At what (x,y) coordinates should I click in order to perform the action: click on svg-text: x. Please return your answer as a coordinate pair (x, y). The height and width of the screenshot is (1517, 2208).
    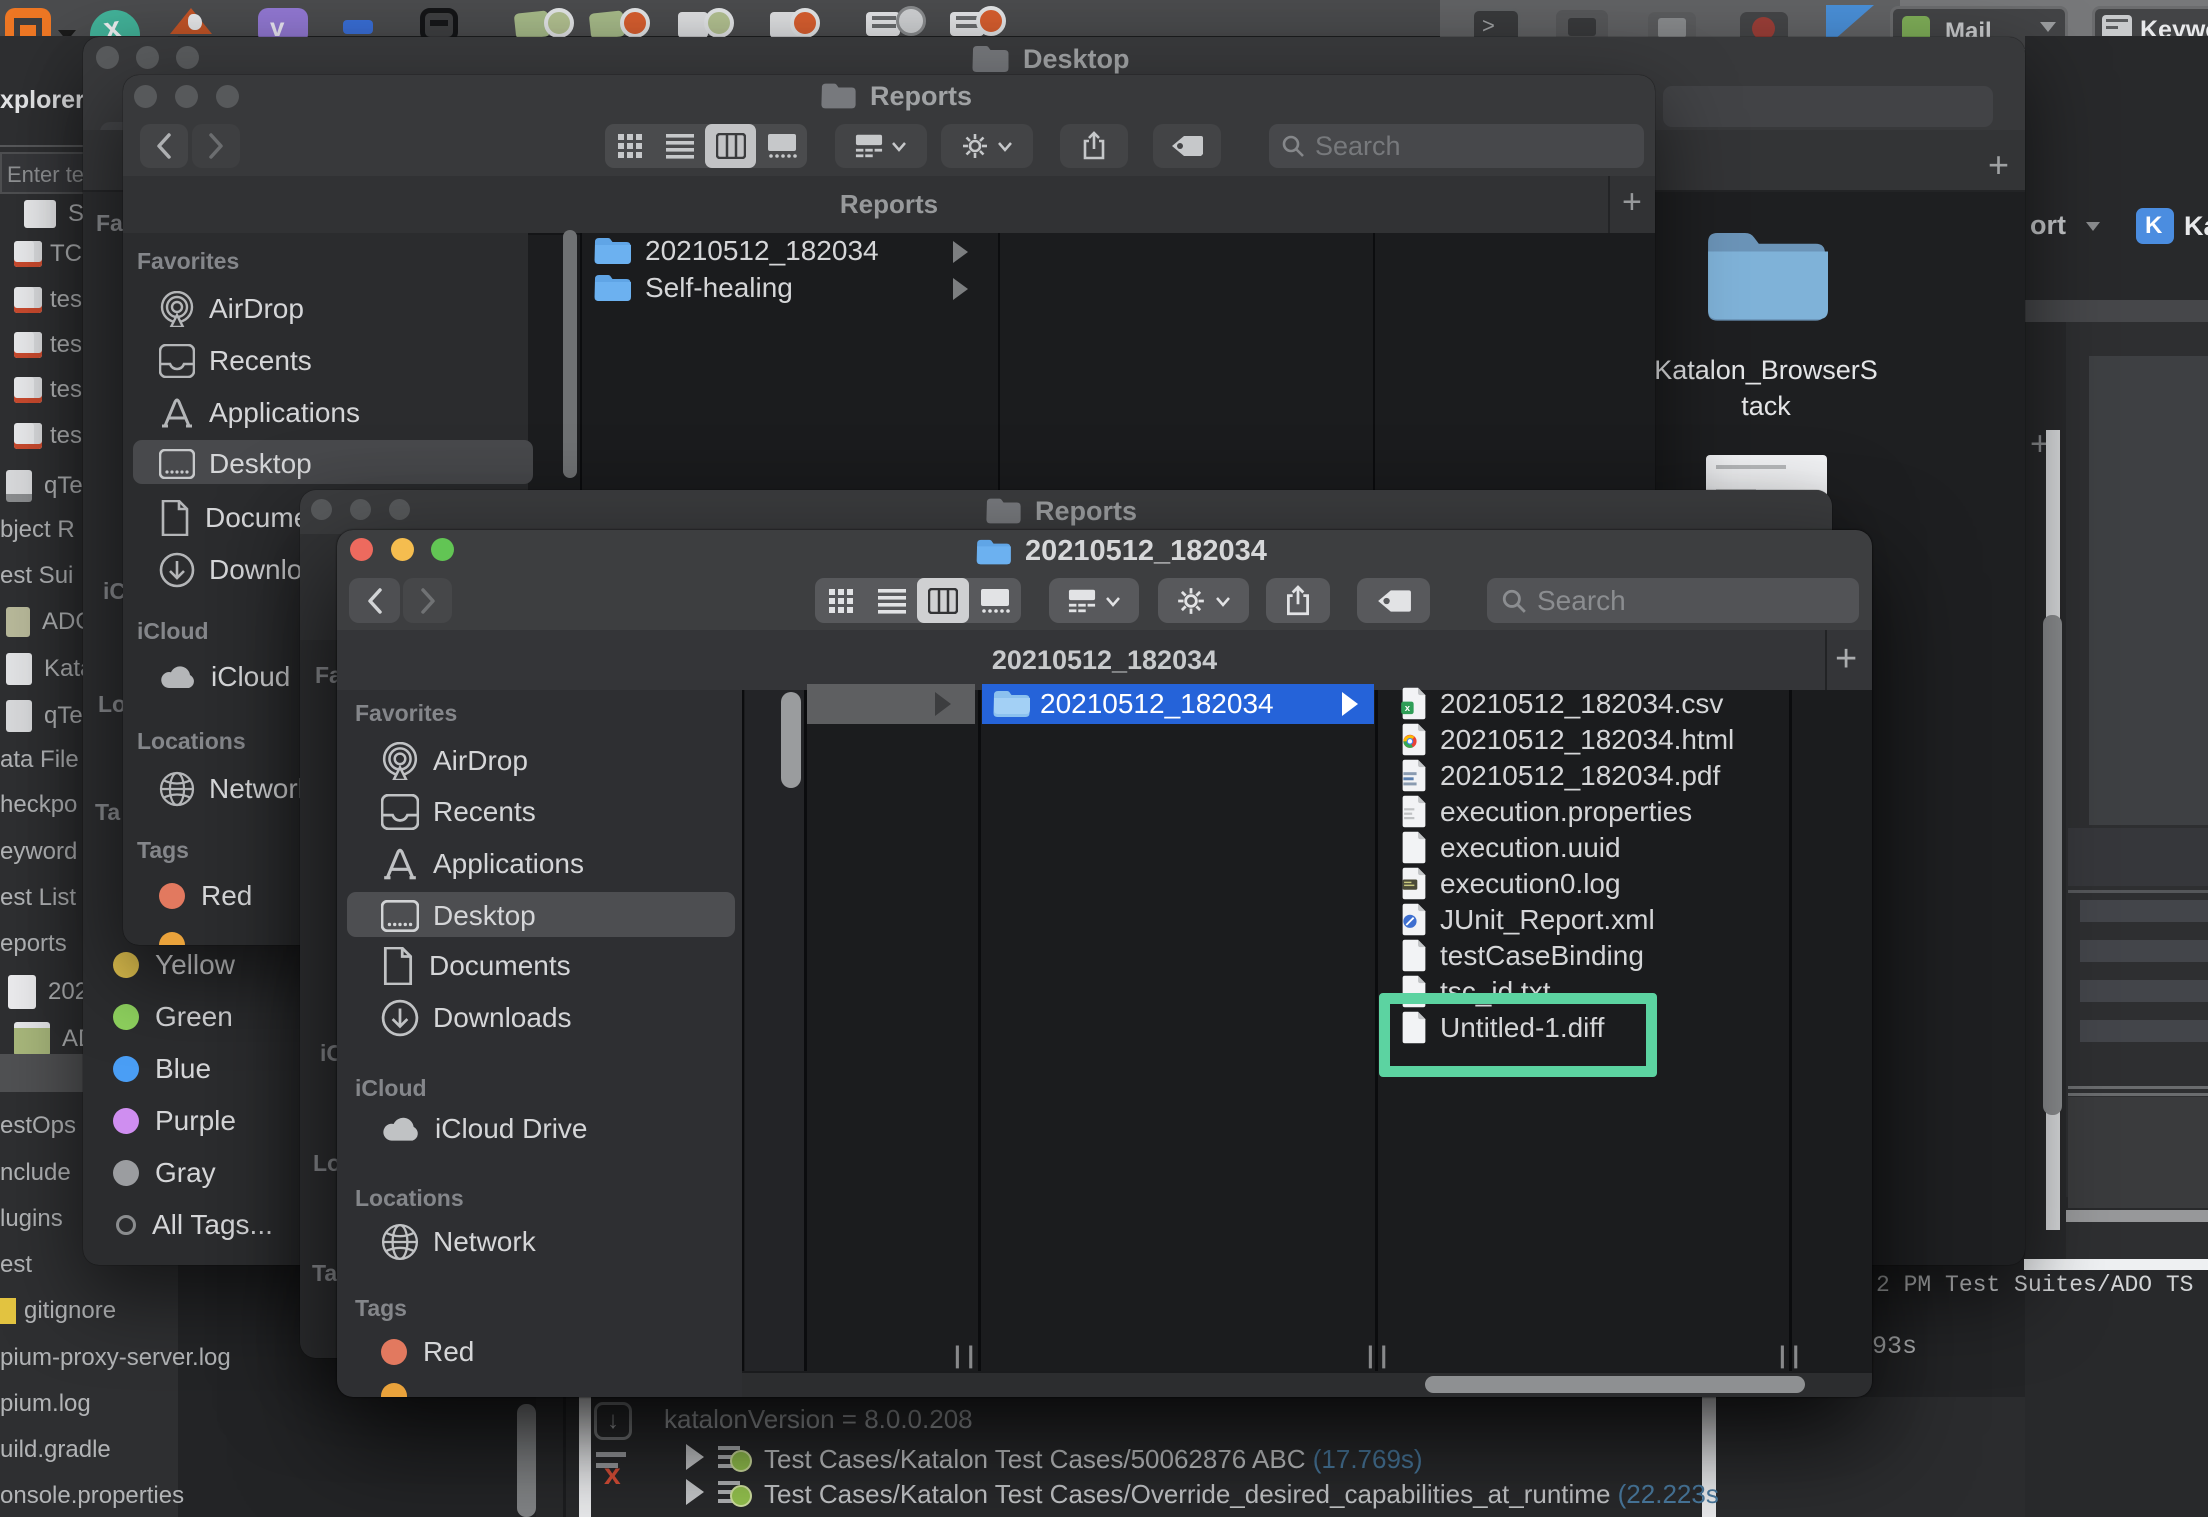
    Looking at the image, I should click on (1408, 708).